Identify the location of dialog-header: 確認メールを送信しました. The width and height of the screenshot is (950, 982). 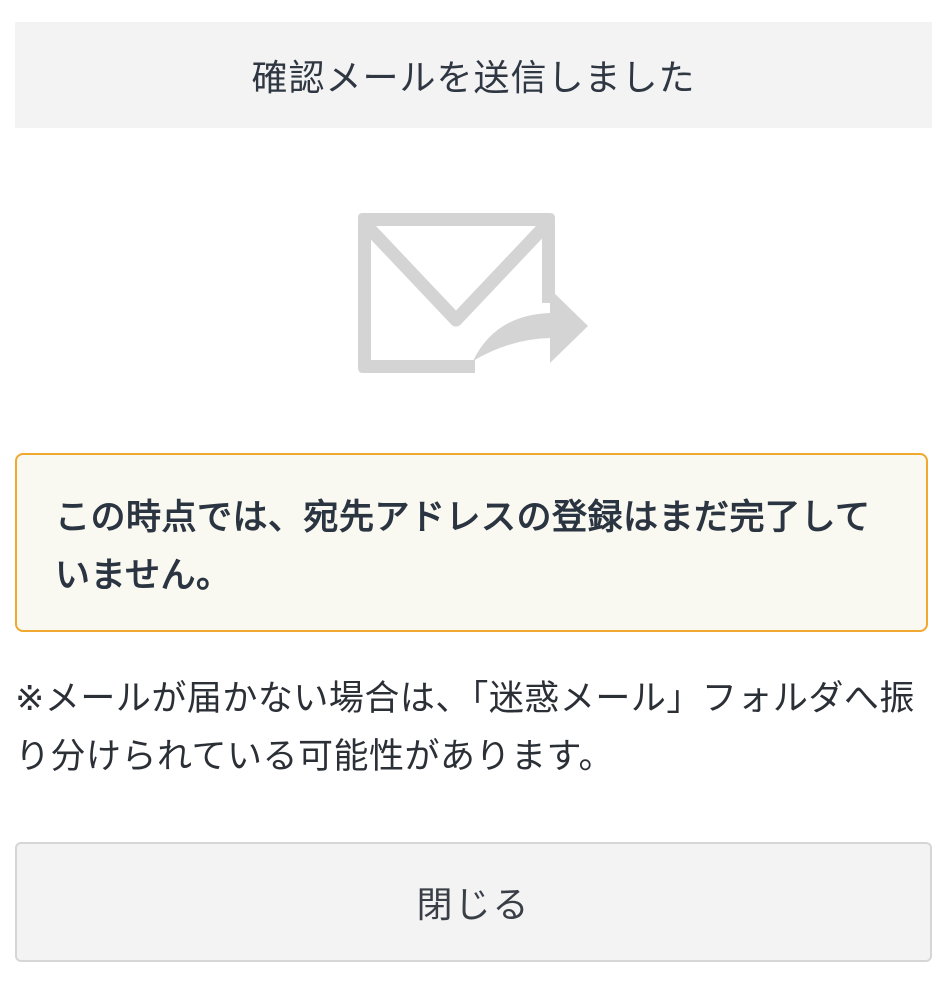
(473, 75).